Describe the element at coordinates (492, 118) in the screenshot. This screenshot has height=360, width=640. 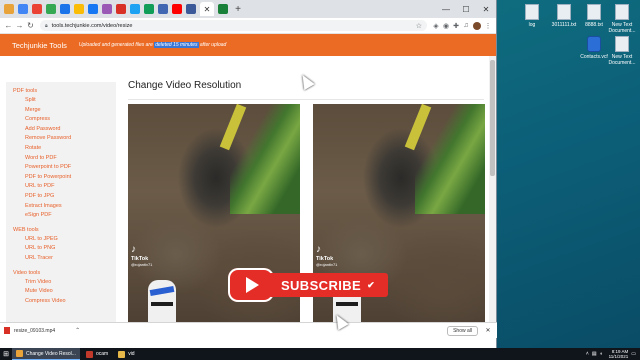
I see `scrollbar-thumb` at that location.